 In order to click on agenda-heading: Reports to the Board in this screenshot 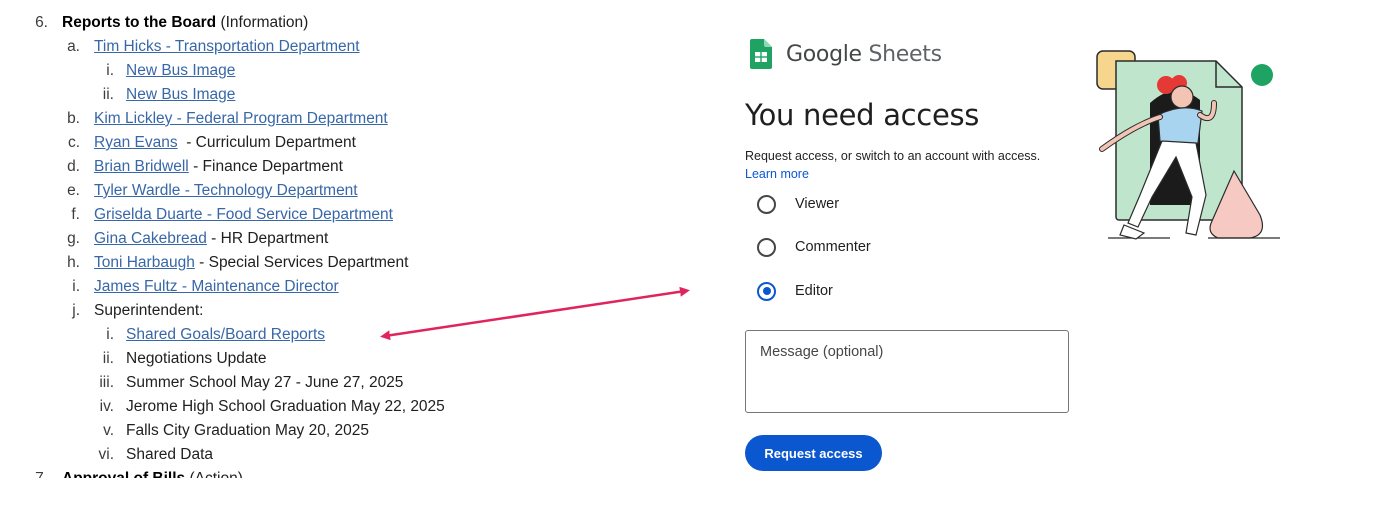, I will do `click(139, 22)`.